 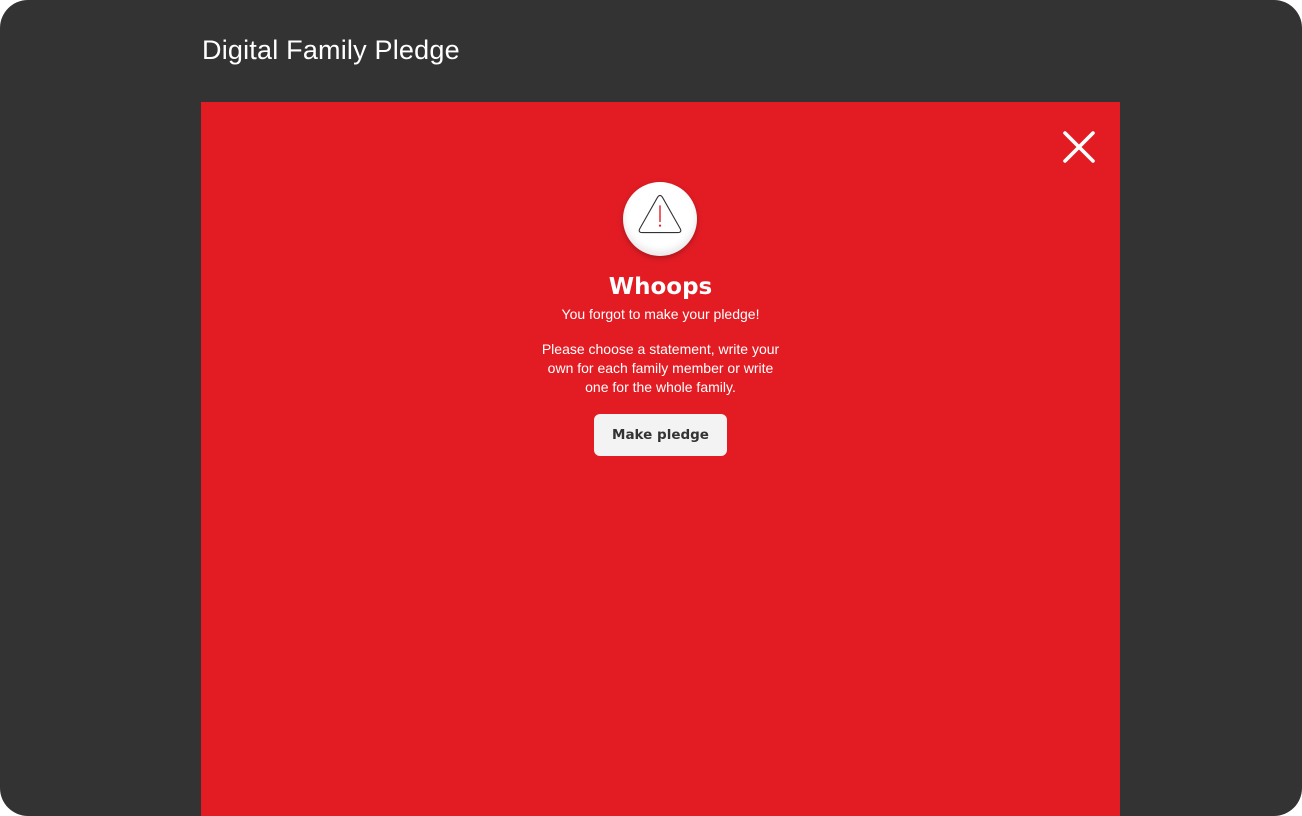 I want to click on close-button, so click(x=1079, y=147).